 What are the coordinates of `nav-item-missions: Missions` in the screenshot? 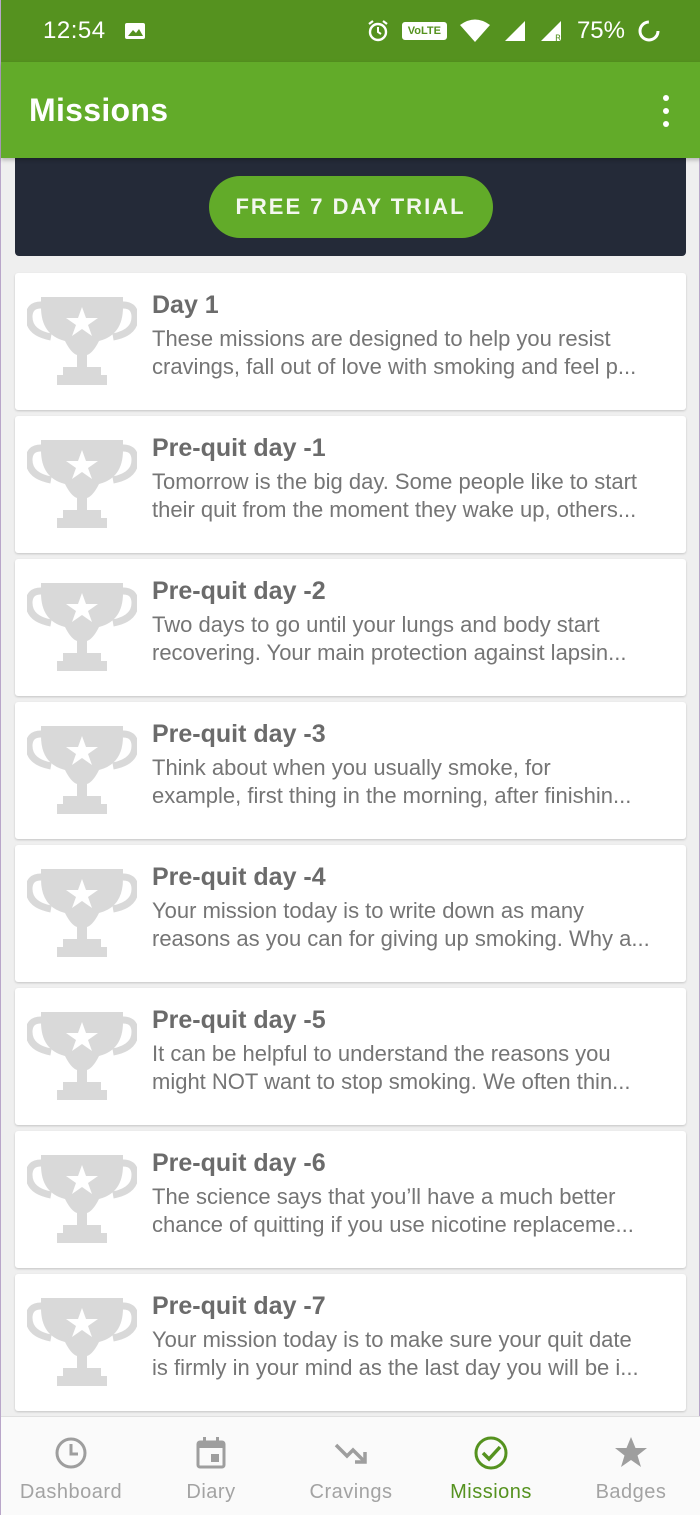 It's located at (491, 1466).